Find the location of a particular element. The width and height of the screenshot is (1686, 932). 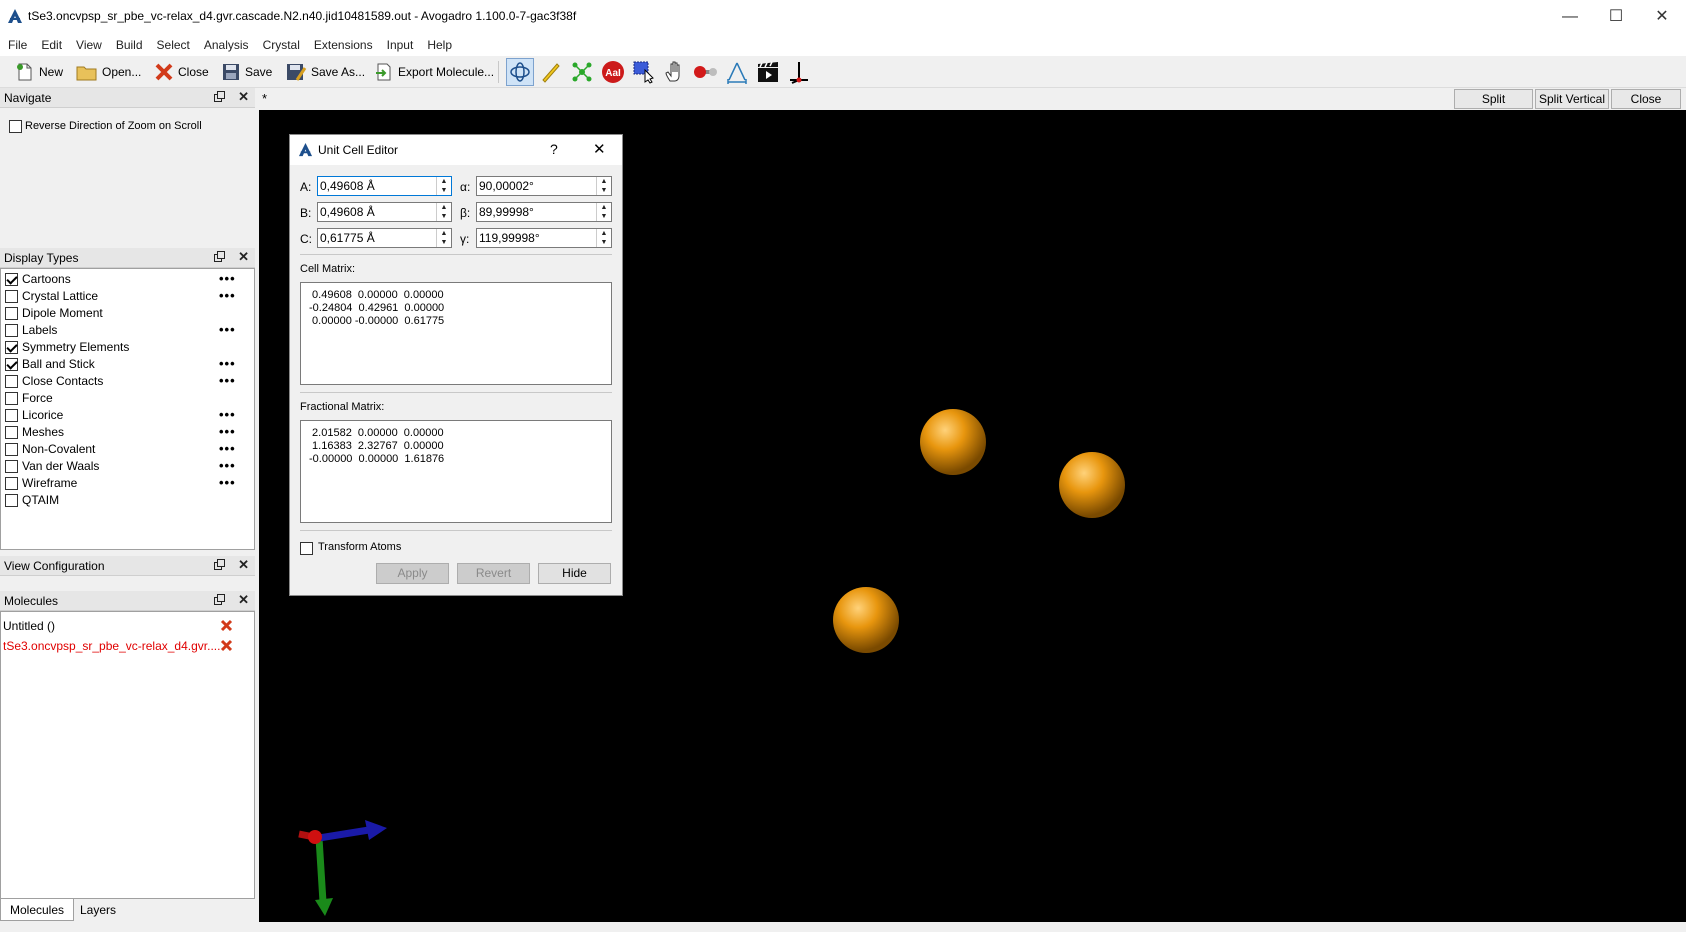

menu-help: Help is located at coordinates (439, 45).